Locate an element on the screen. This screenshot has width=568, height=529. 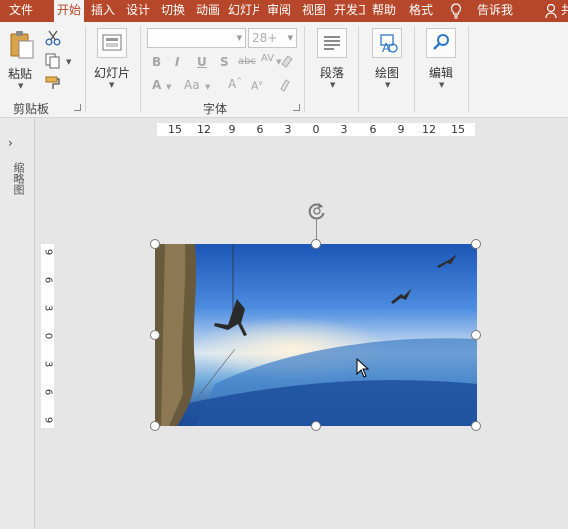
tab-review: 审阅 is located at coordinates (279, 11).